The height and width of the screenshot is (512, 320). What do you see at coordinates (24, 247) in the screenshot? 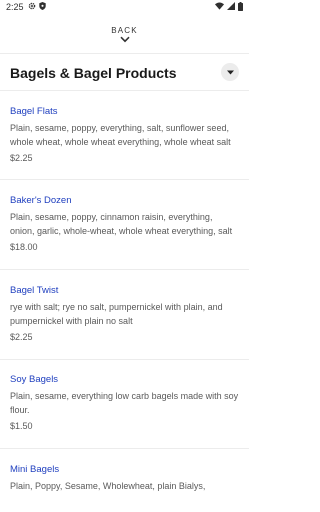
I see `item-price: $18.00` at bounding box center [24, 247].